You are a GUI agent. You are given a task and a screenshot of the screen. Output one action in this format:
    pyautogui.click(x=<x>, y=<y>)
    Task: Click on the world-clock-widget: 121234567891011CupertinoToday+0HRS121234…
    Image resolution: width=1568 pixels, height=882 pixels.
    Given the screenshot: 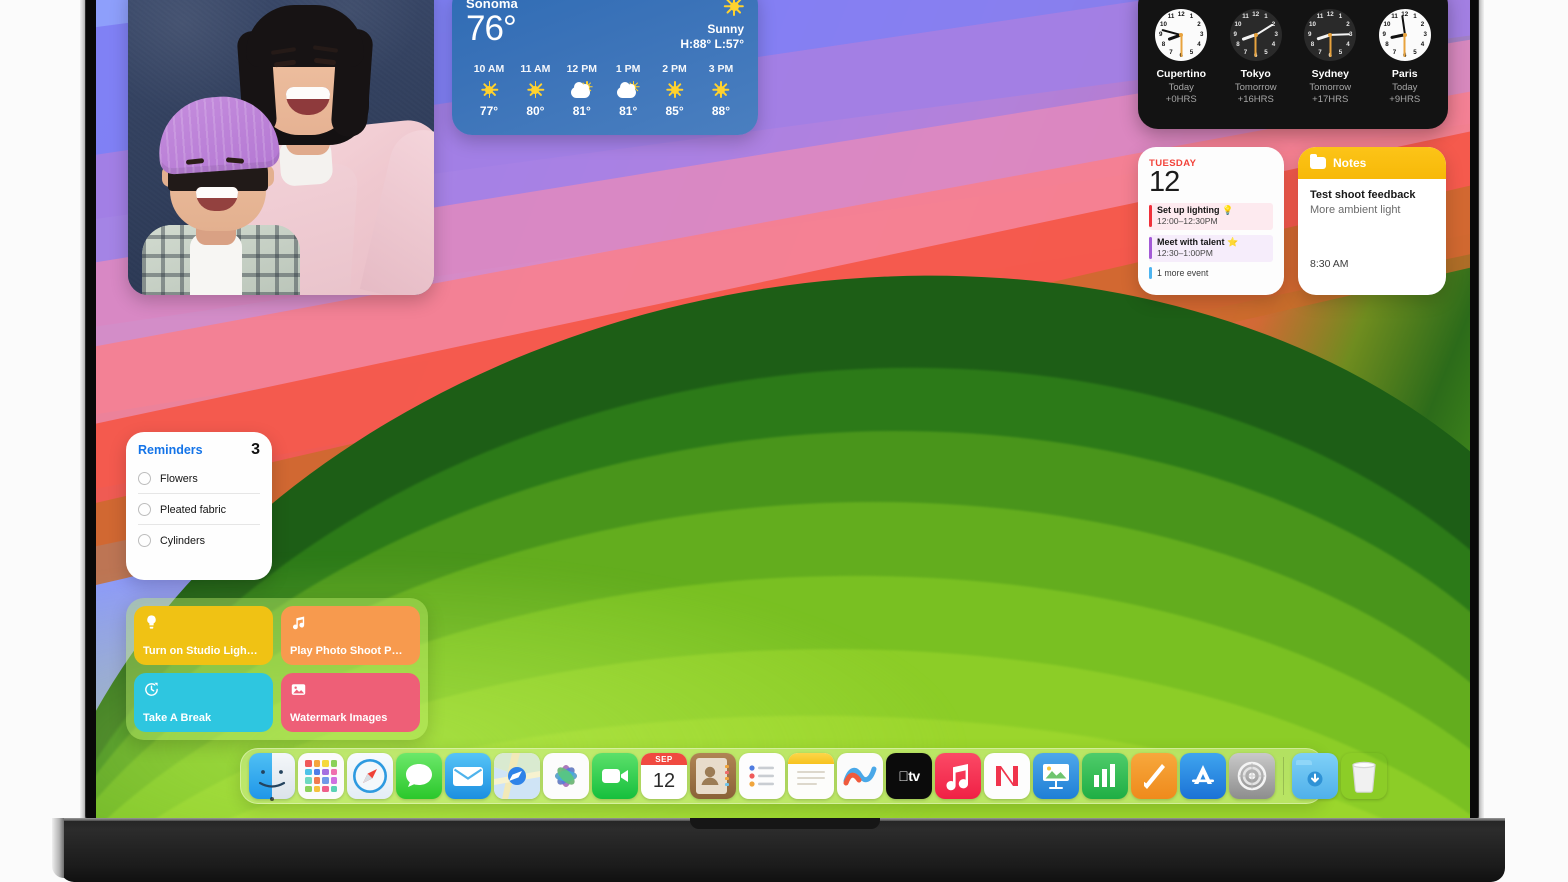 What is the action you would take?
    pyautogui.click(x=1293, y=64)
    